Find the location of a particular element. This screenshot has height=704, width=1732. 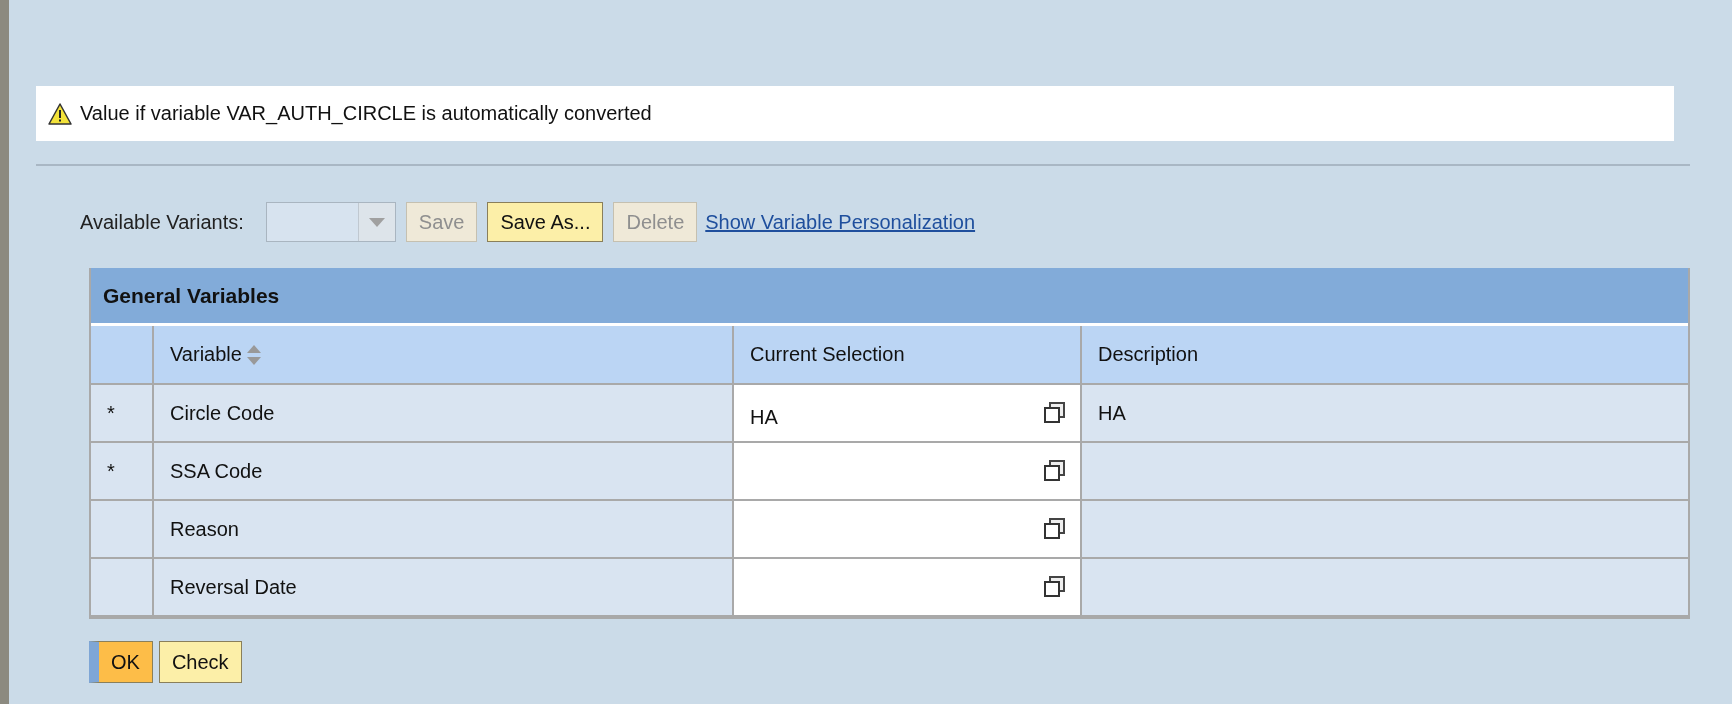

variable-cell: Reversal Date is located at coordinates (444, 588).